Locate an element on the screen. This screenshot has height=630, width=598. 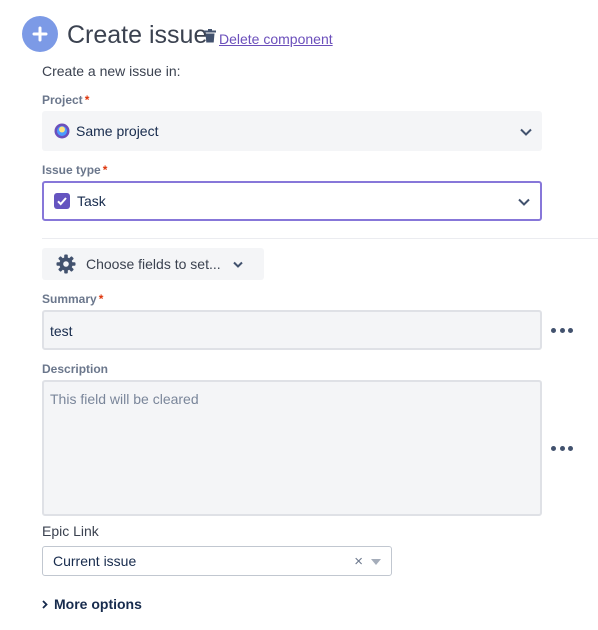
clear-icon: × is located at coordinates (358, 561).